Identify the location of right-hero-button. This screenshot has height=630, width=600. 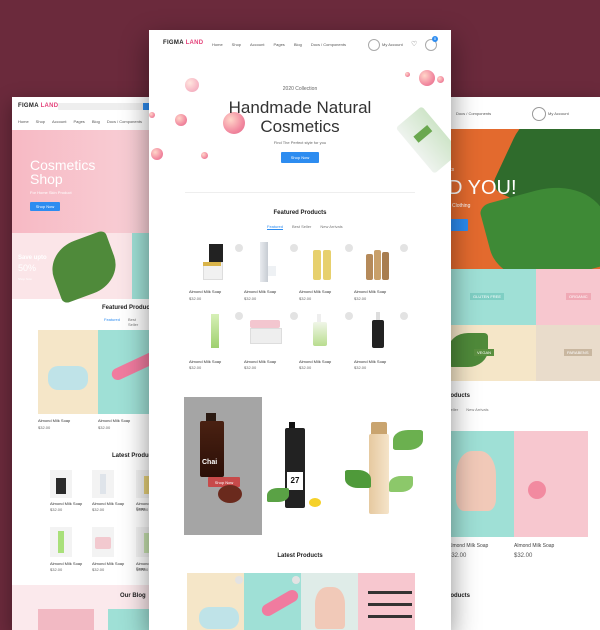
(458, 225).